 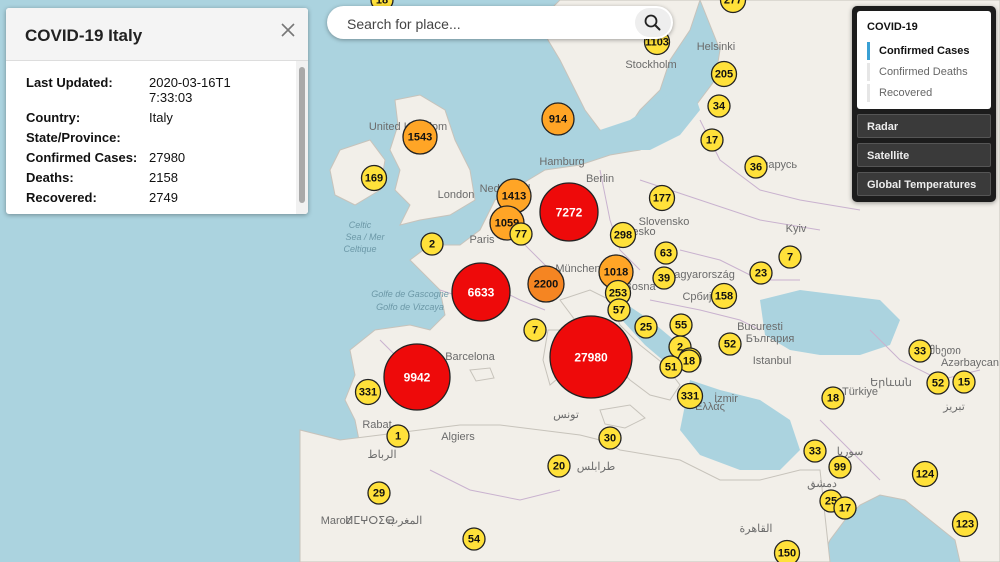 What do you see at coordinates (860, 392) in the screenshot?
I see `map-place-label: Türkiye` at bounding box center [860, 392].